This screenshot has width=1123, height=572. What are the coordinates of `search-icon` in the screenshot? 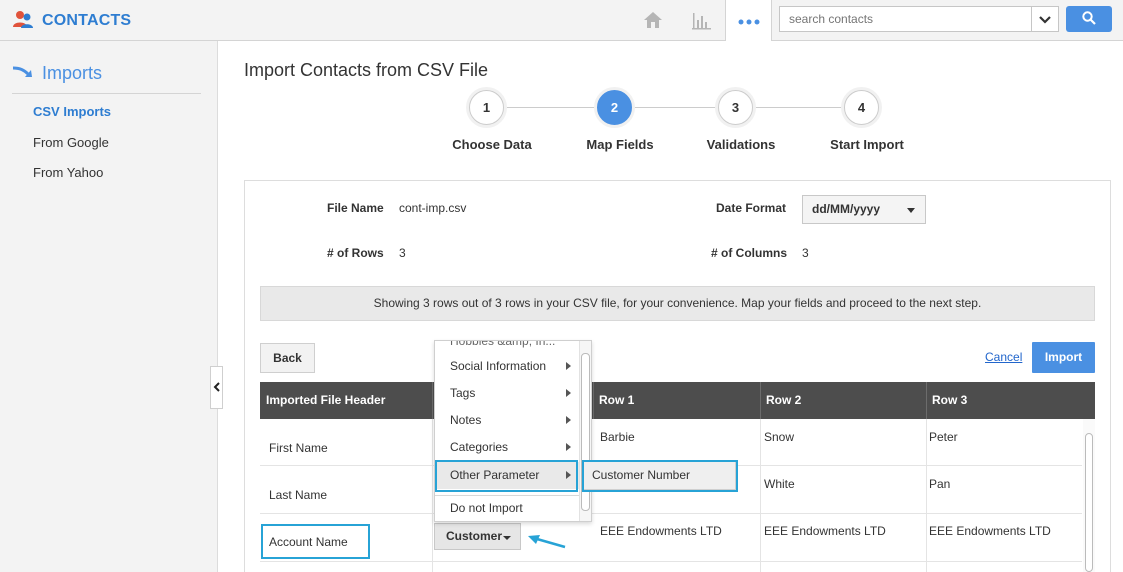 It's located at (1089, 19).